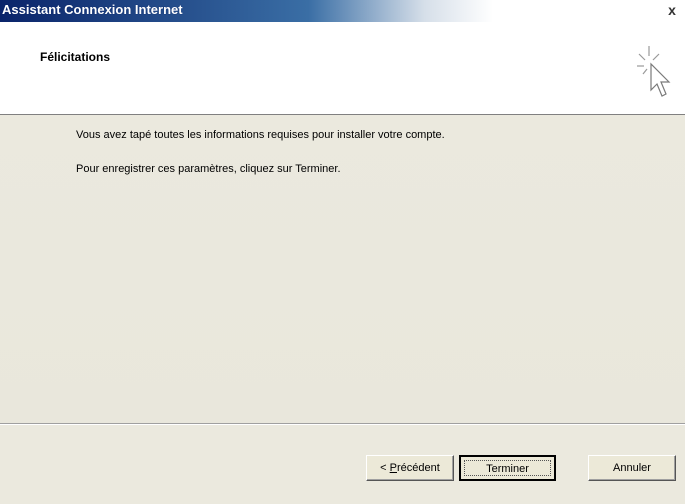  What do you see at coordinates (92, 9) in the screenshot?
I see `window-title: Assistant Connexion Internet` at bounding box center [92, 9].